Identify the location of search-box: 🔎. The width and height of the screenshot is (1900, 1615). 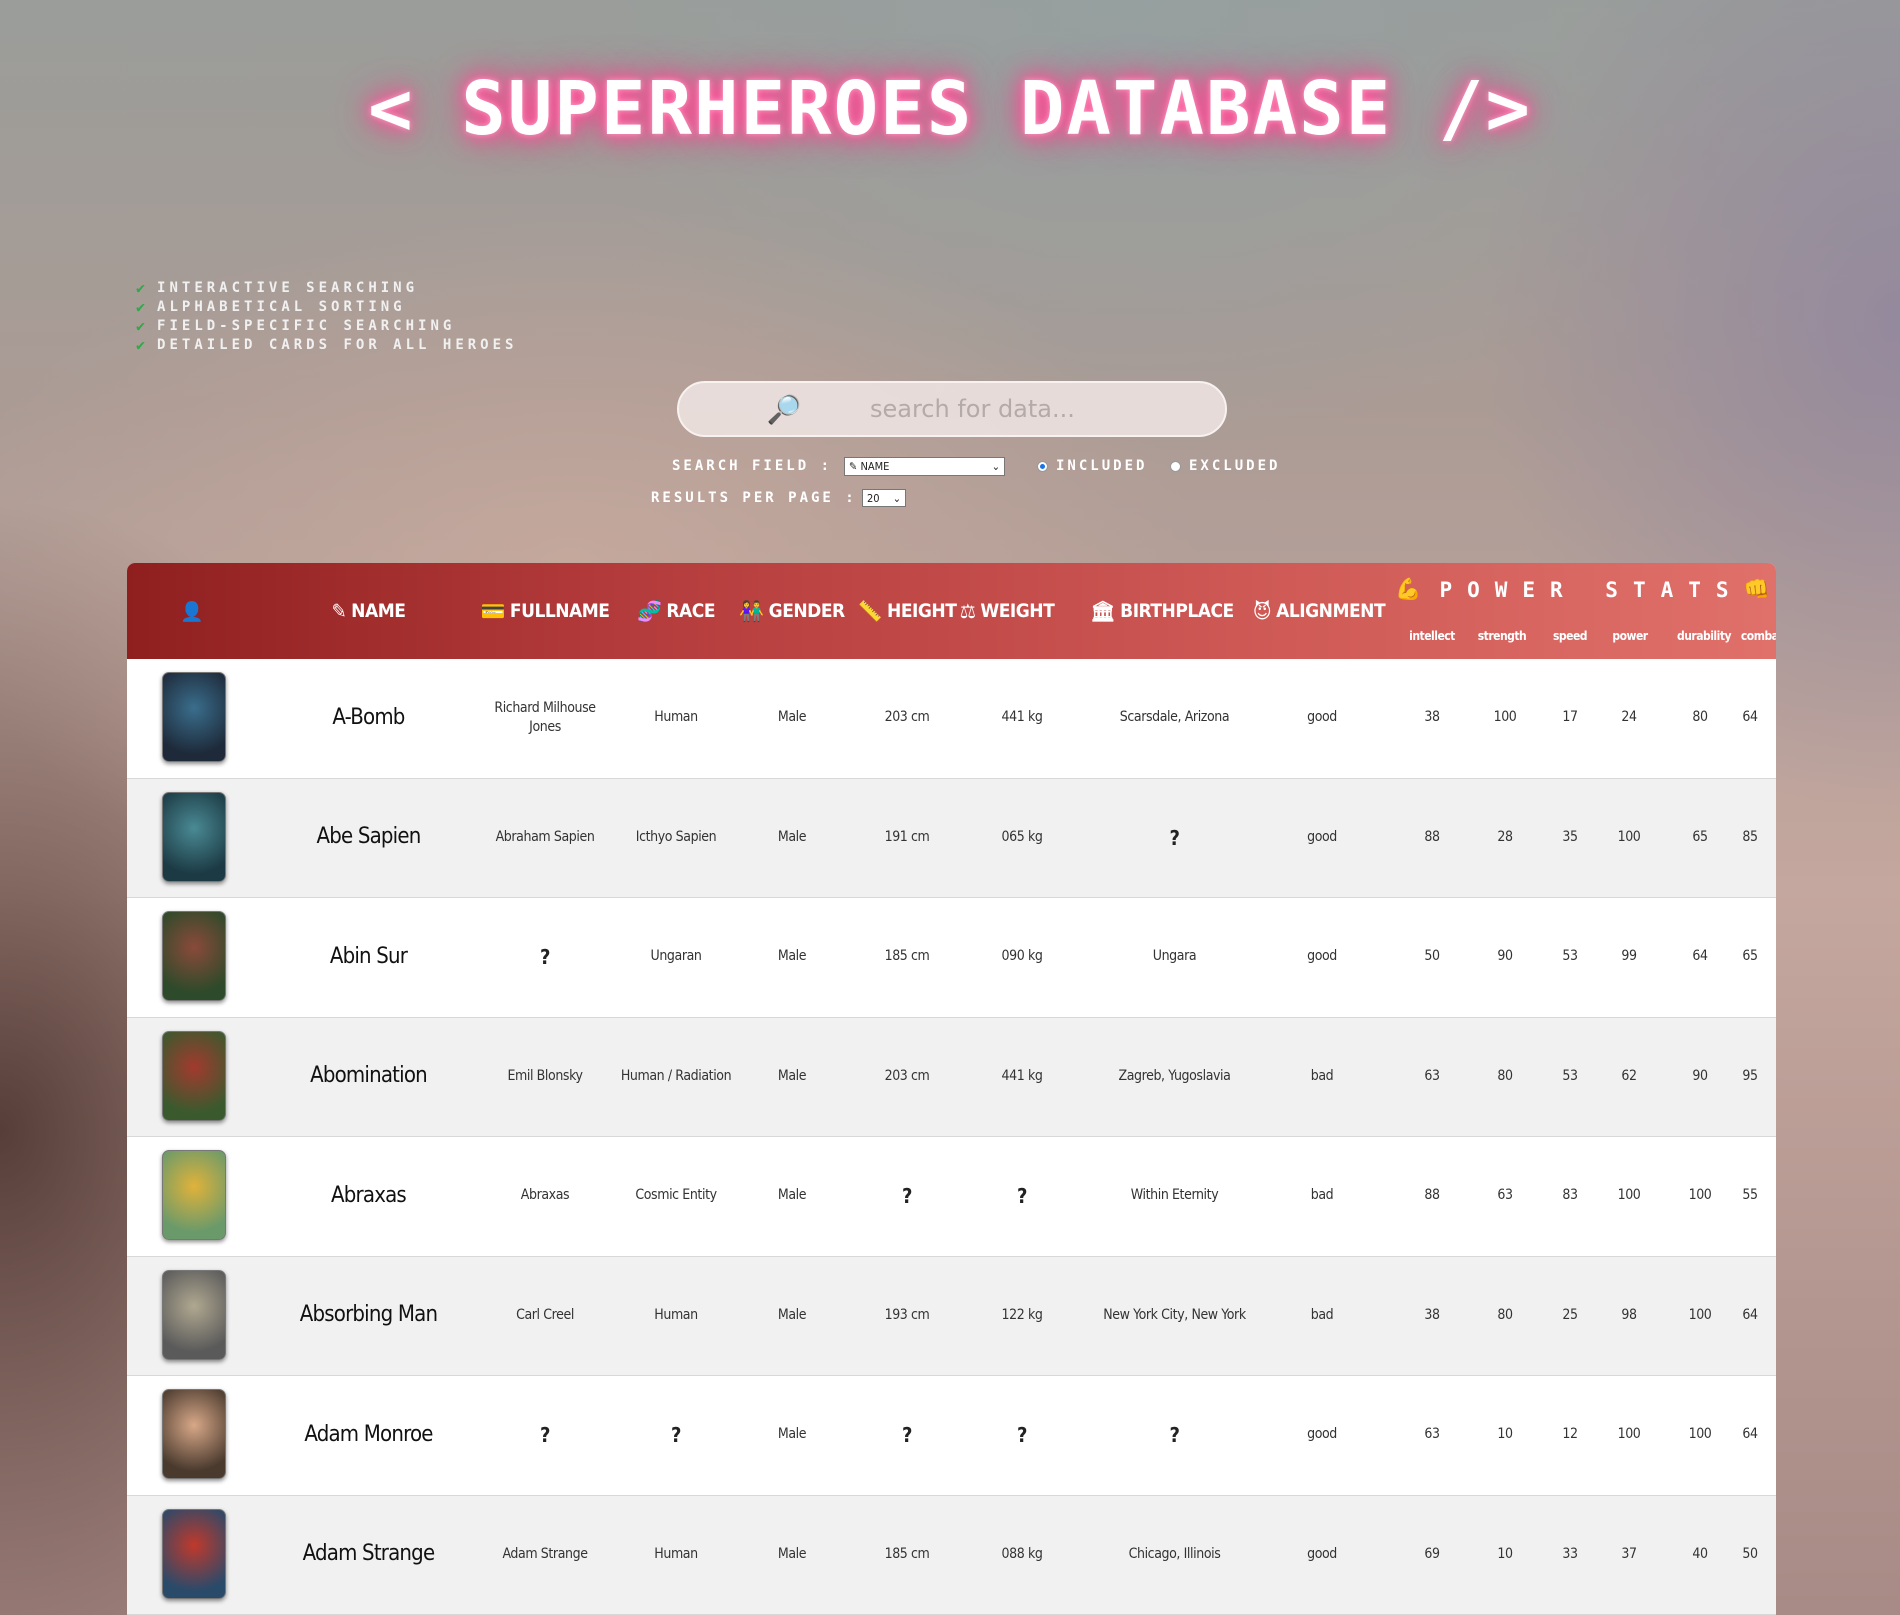
(952, 409).